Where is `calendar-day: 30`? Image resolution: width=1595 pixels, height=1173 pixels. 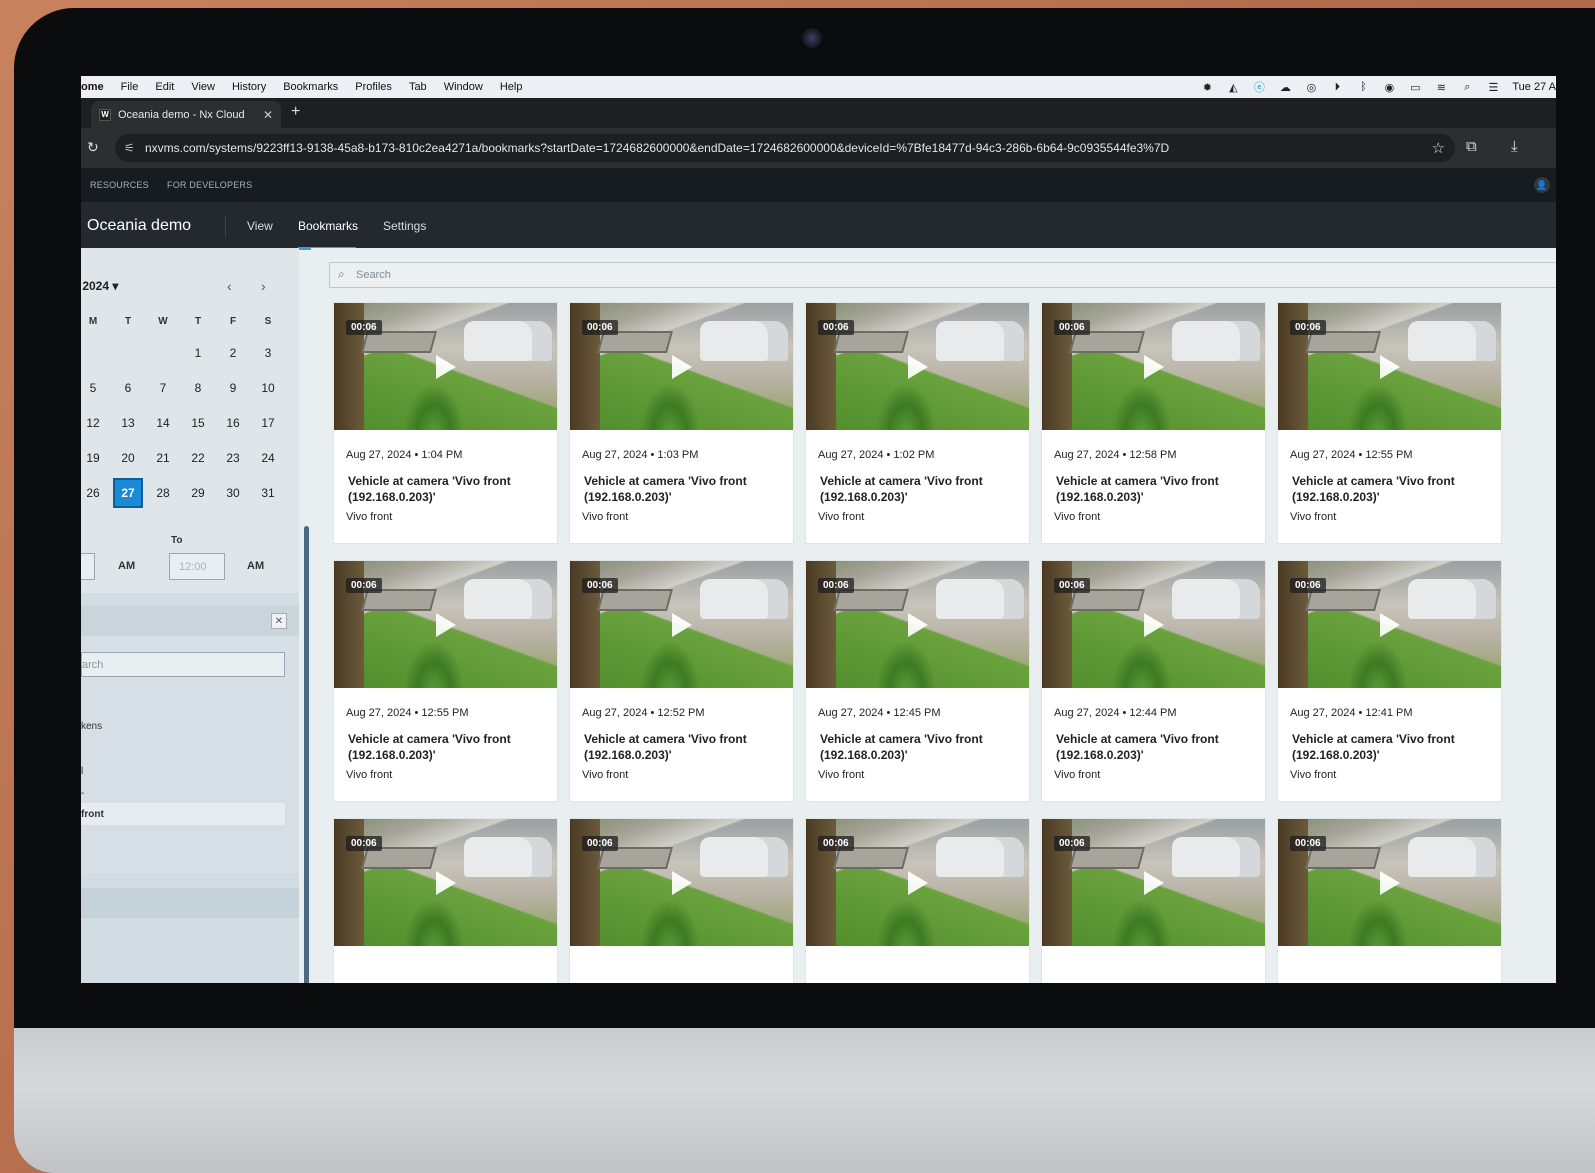
calendar-day: 30 is located at coordinates (233, 493).